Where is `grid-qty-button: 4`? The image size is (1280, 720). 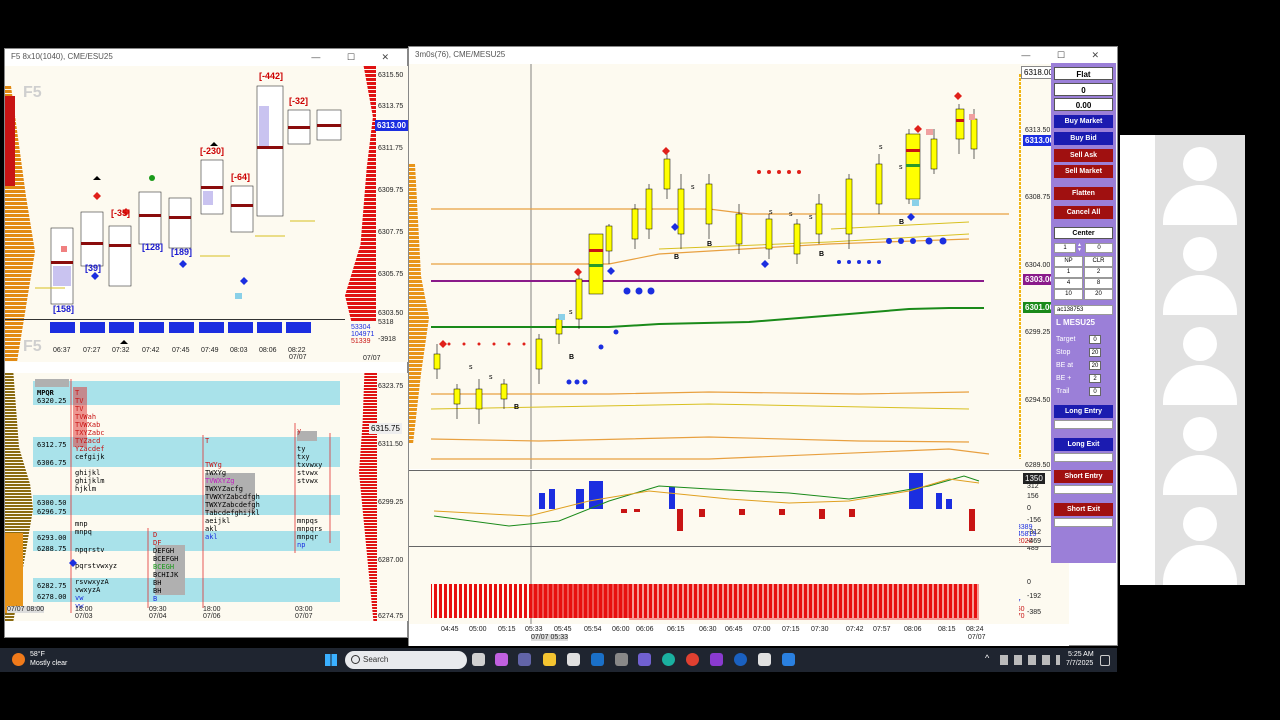
grid-qty-button: 4 is located at coordinates (1068, 283).